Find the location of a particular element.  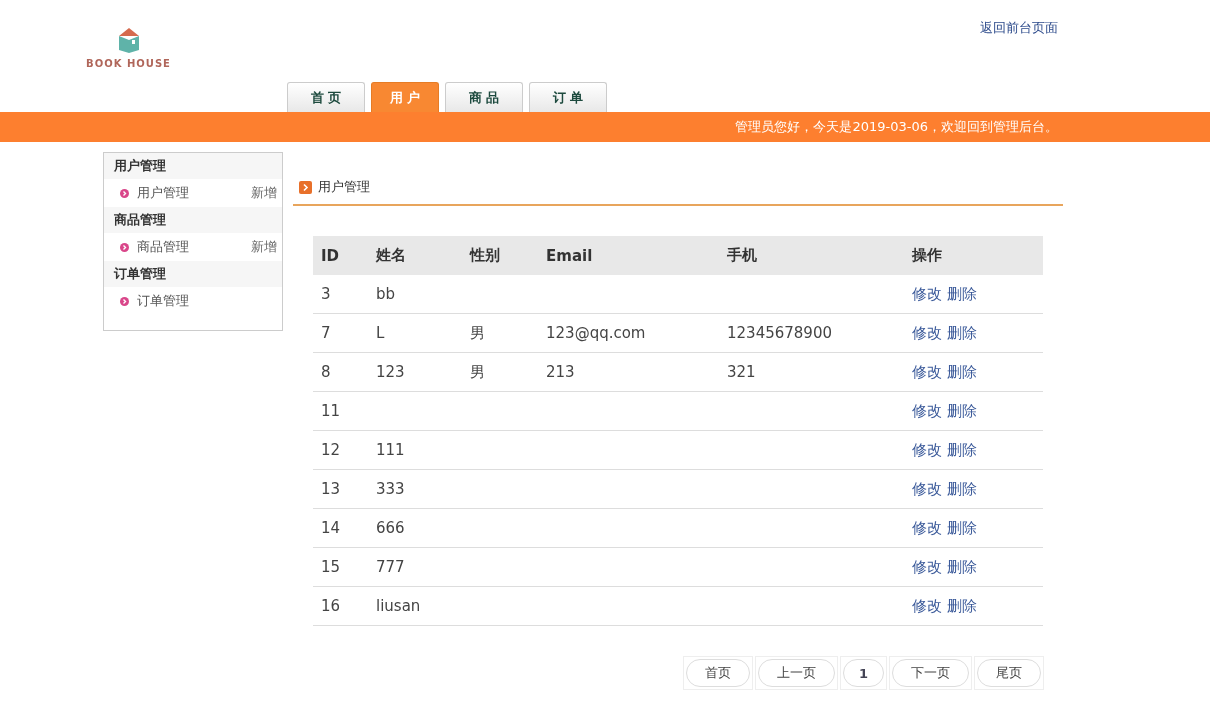

sidebar-item: 订单管理 is located at coordinates (163, 301).